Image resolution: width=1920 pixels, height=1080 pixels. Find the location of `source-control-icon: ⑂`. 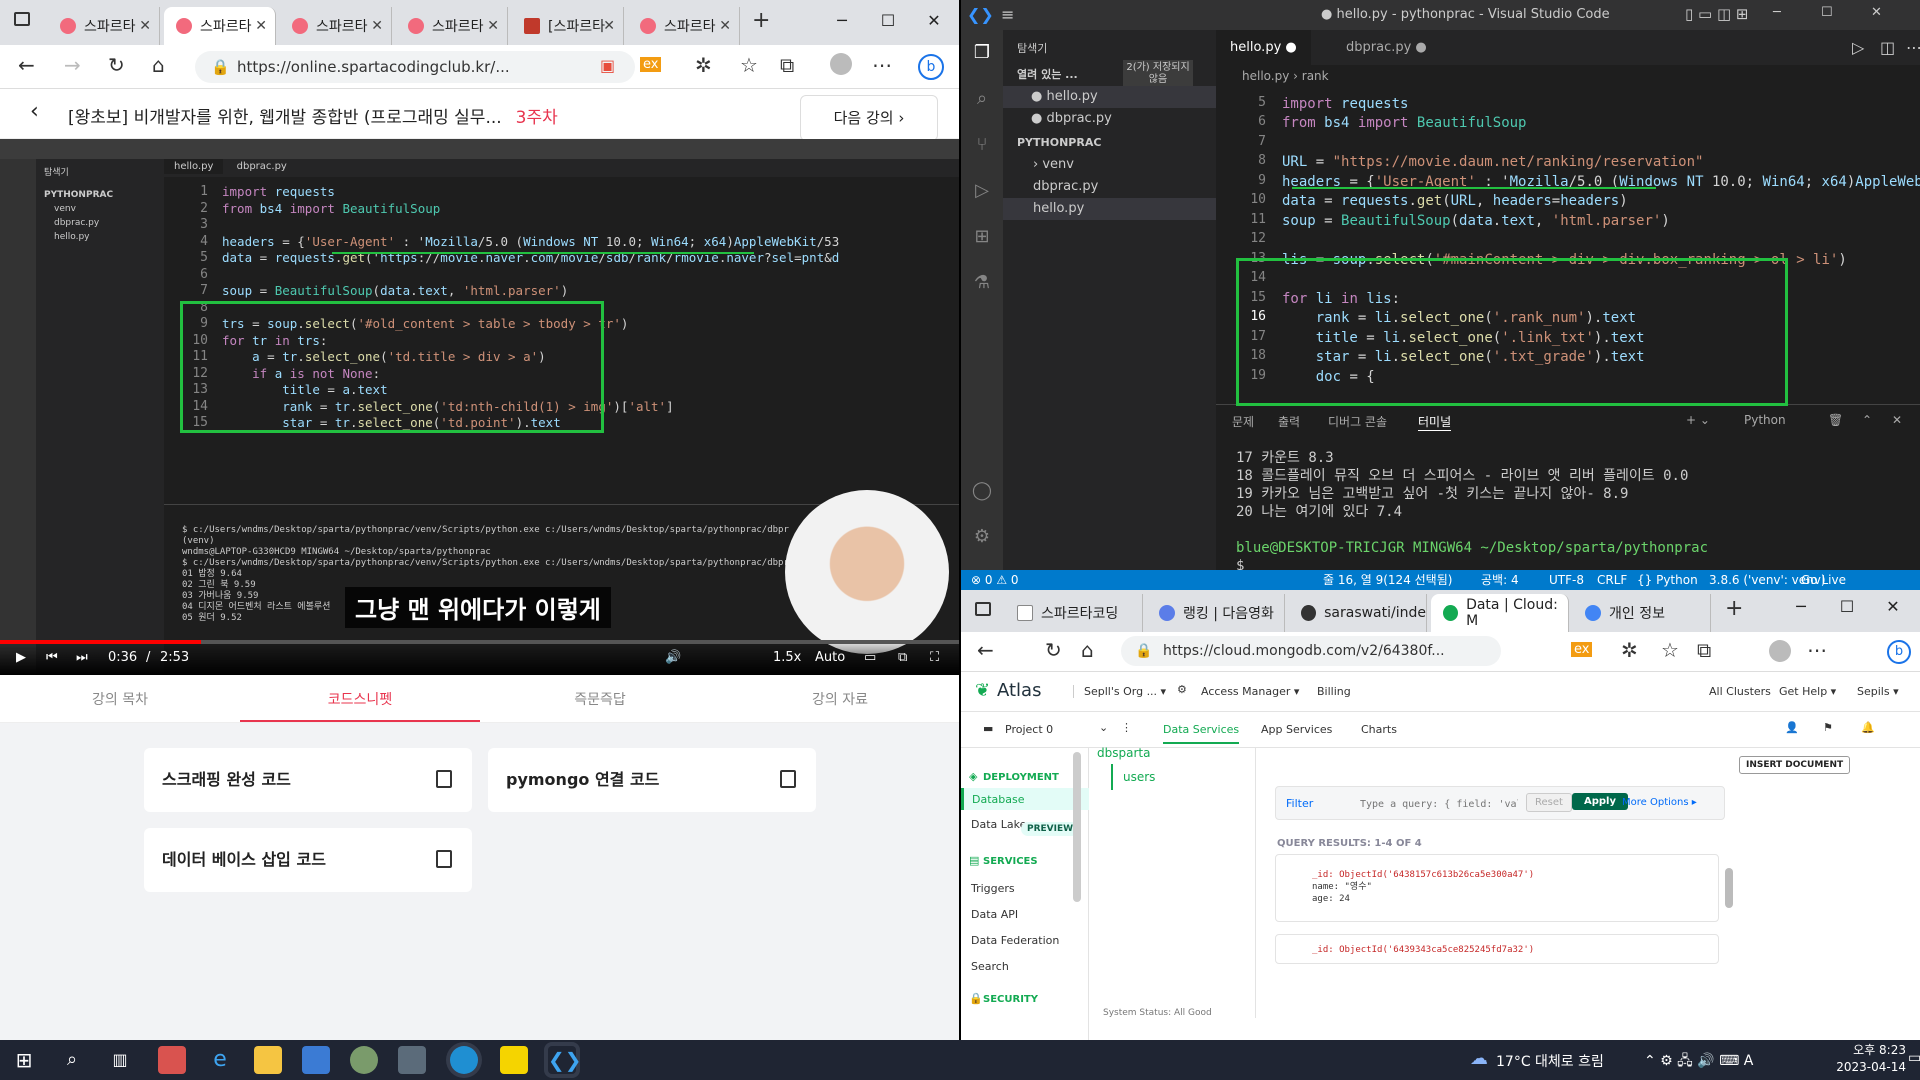

source-control-icon: ⑂ is located at coordinates (982, 145).